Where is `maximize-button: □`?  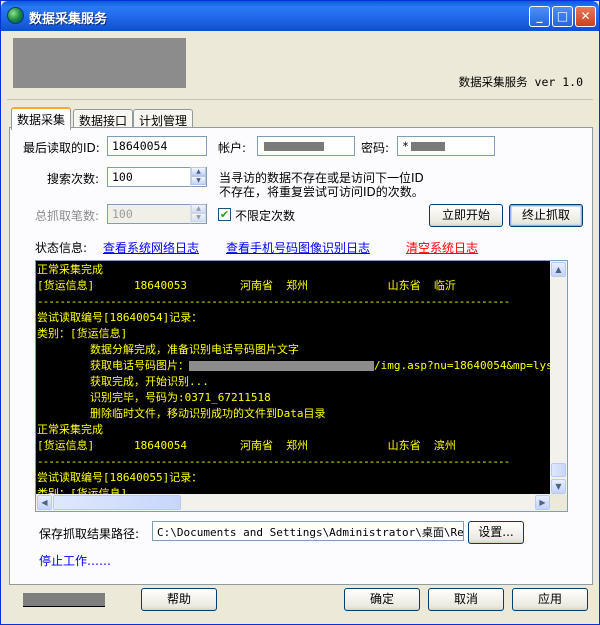 maximize-button: □ is located at coordinates (562, 16).